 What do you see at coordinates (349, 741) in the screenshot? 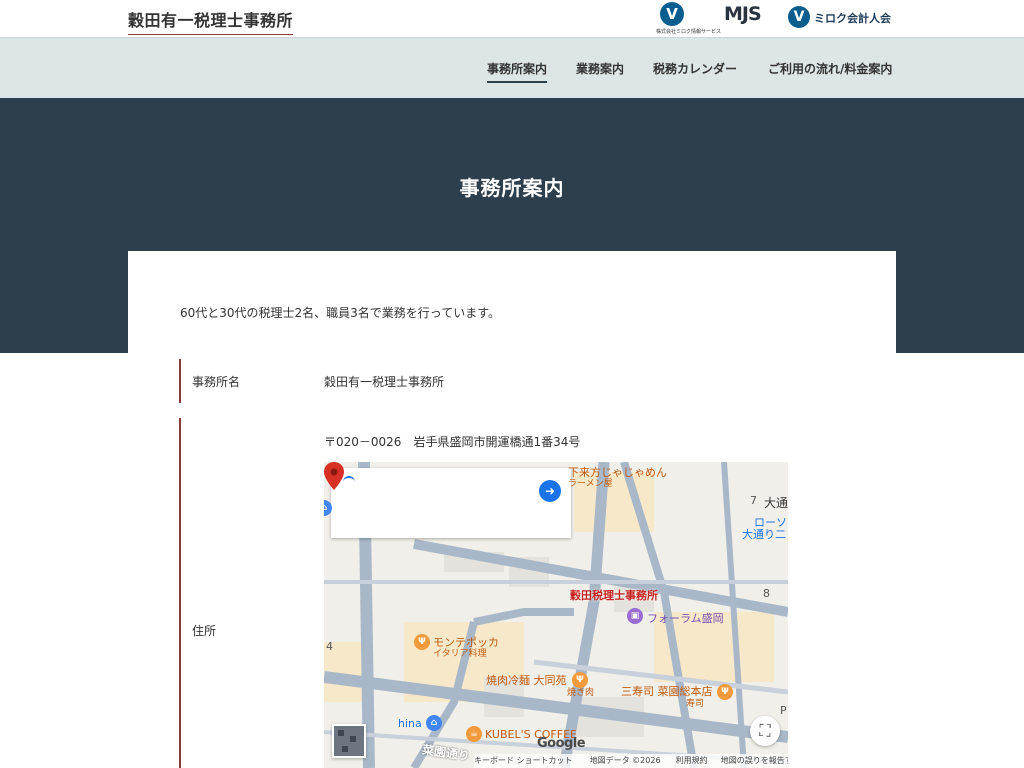
I see `satellite-toggle` at bounding box center [349, 741].